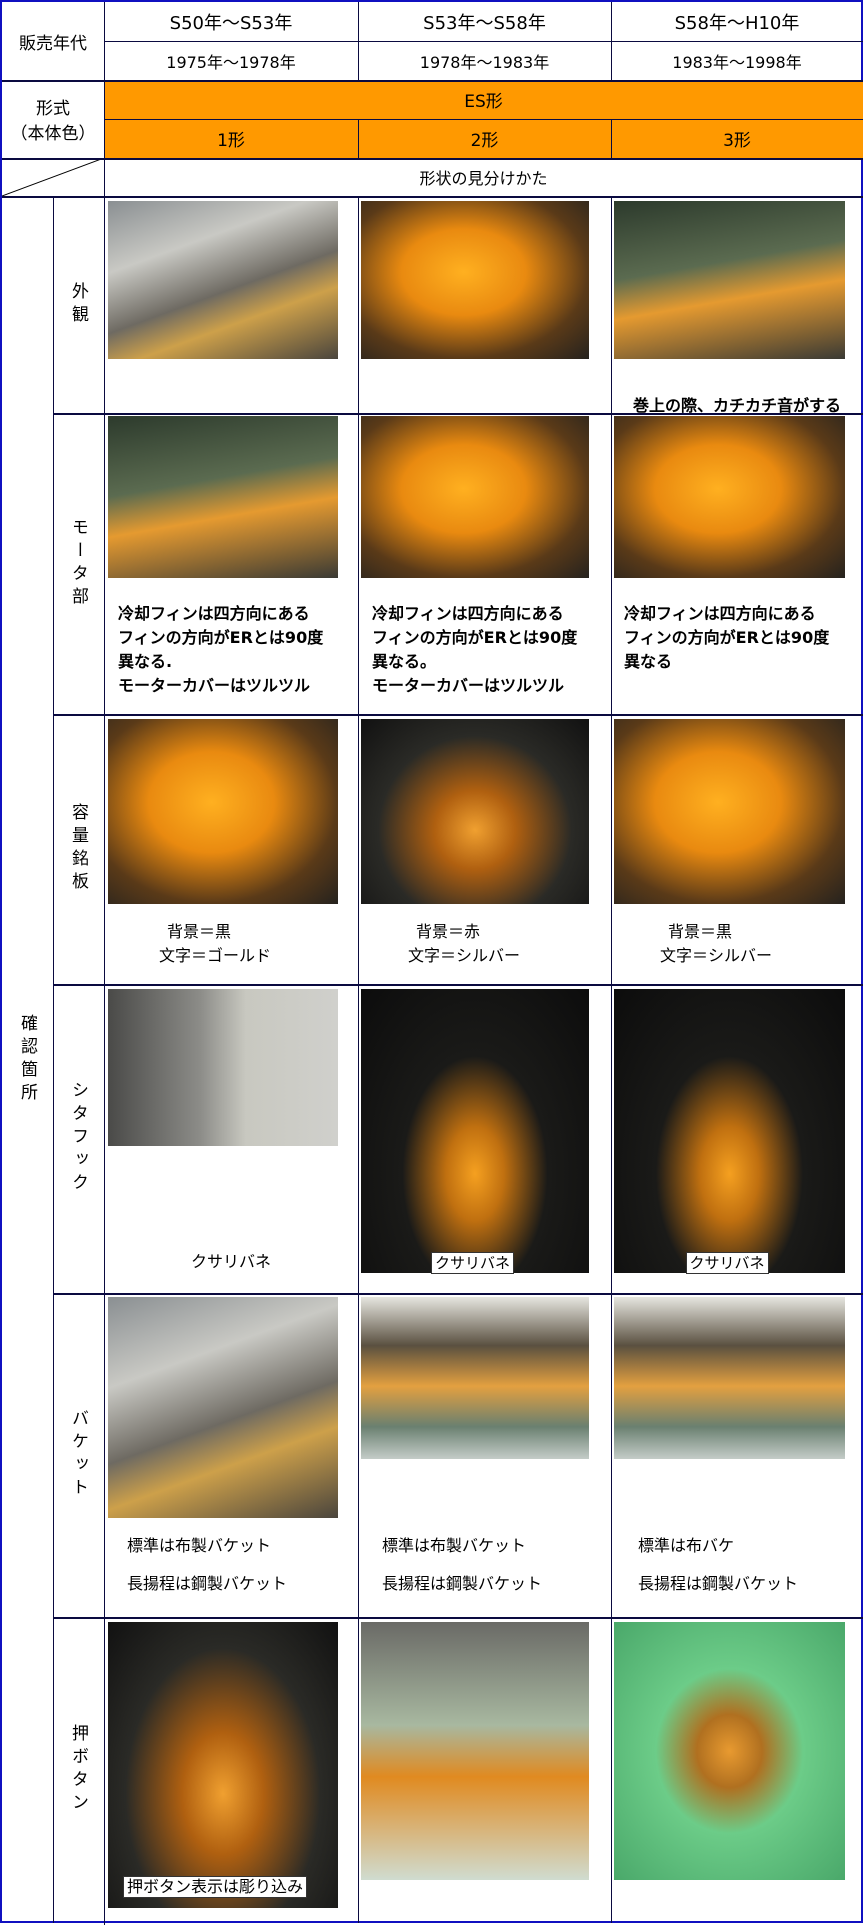 Image resolution: width=863 pixels, height=1925 pixels. Describe the element at coordinates (78, 304) in the screenshot. I see `section-label: 外観` at that location.